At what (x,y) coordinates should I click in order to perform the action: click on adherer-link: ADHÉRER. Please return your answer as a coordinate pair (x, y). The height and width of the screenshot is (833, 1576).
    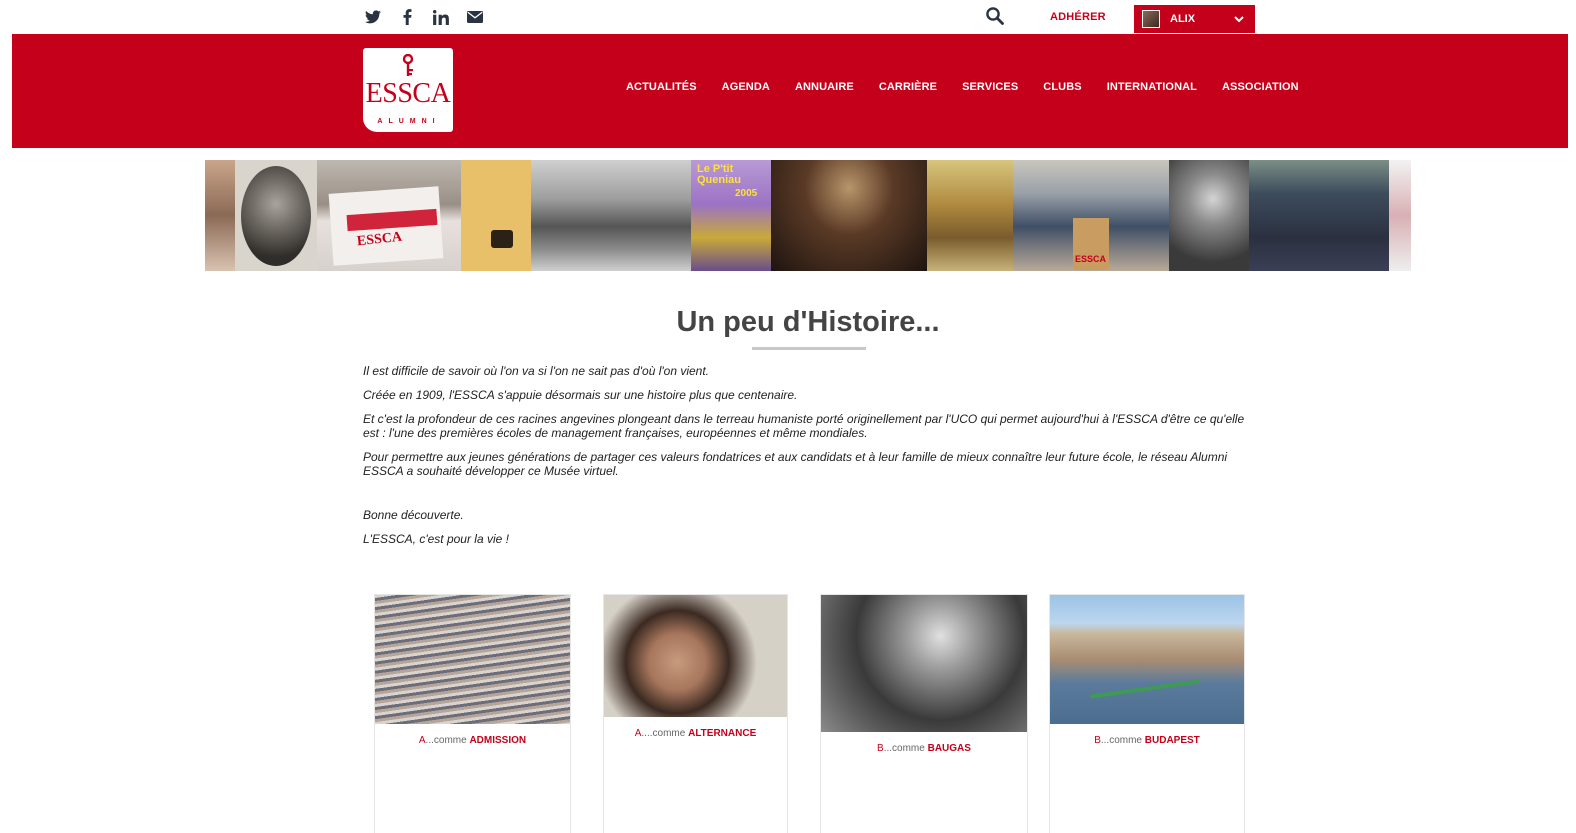
    Looking at the image, I should click on (1078, 17).